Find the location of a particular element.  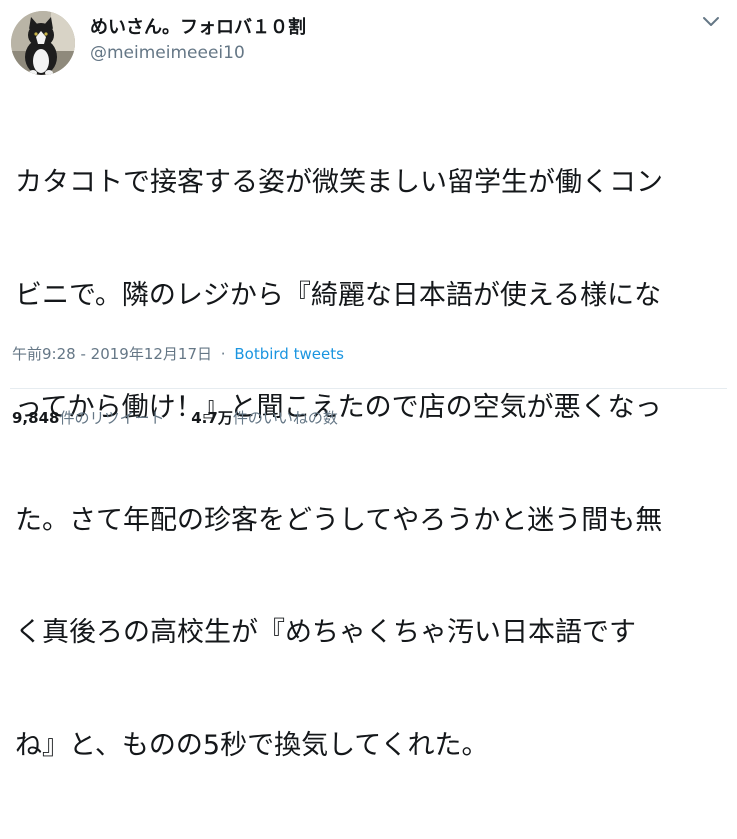

cat-avatar-image is located at coordinates (43, 43).